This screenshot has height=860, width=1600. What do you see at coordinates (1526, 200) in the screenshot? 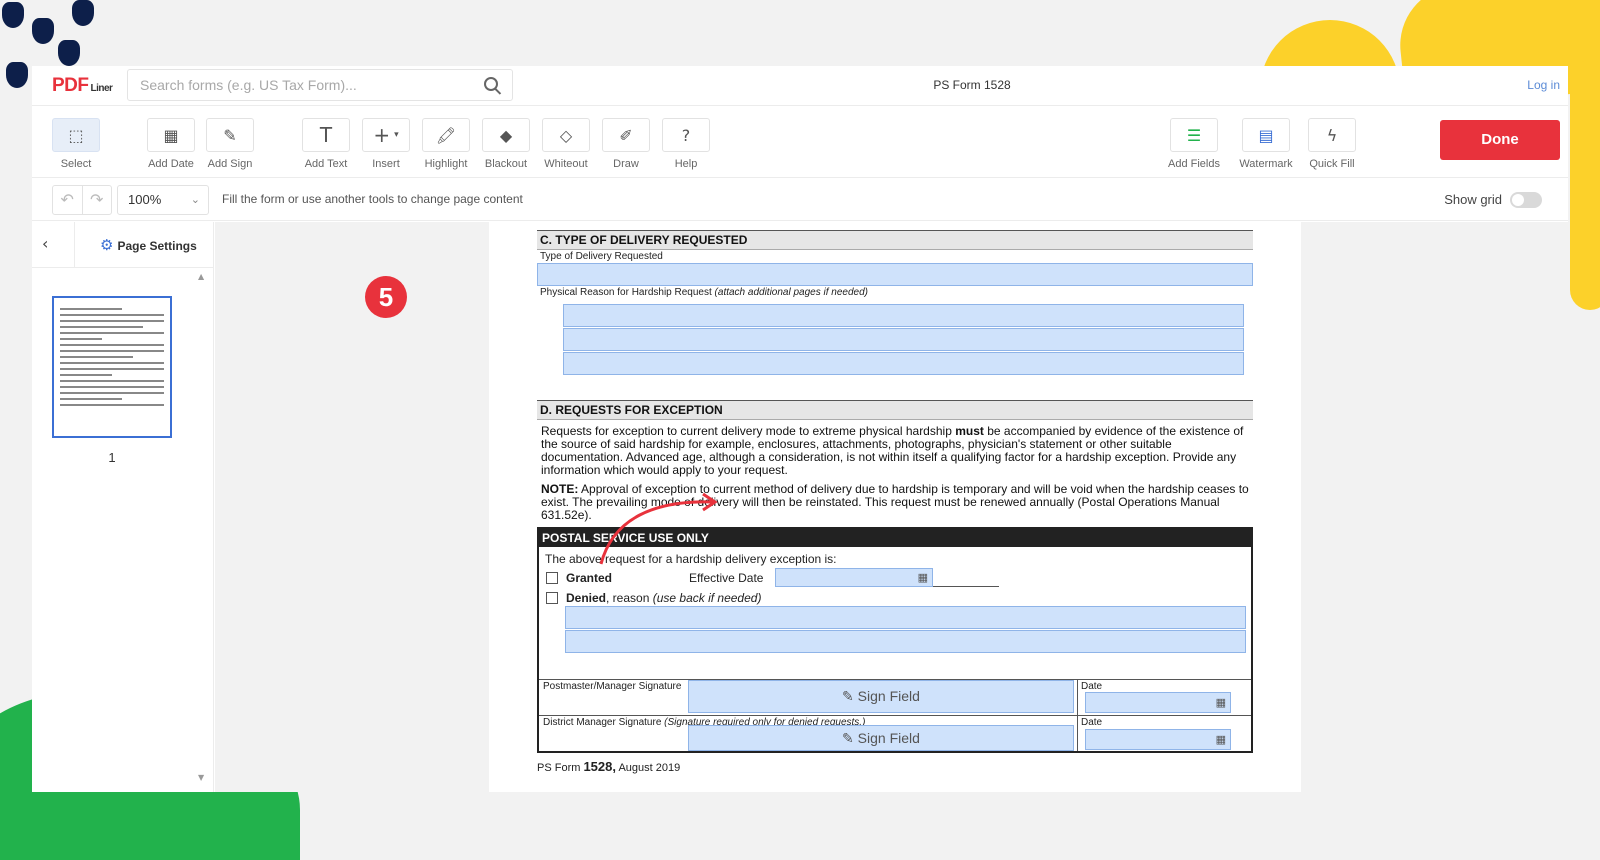
I see `show-grid-toggle` at bounding box center [1526, 200].